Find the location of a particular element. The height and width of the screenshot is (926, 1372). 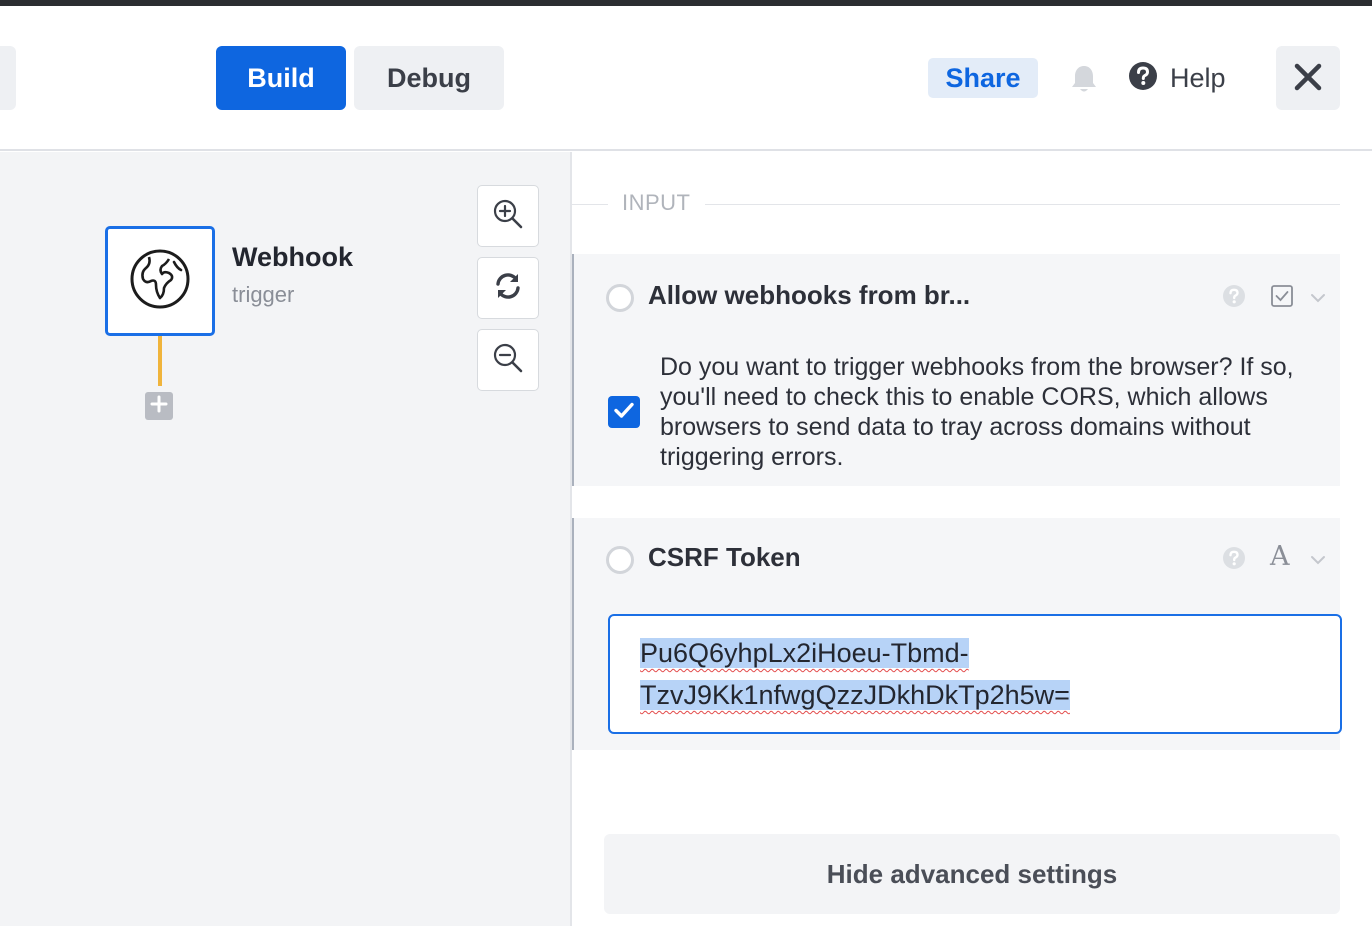

text-type-icon: A is located at coordinates (1282, 557).